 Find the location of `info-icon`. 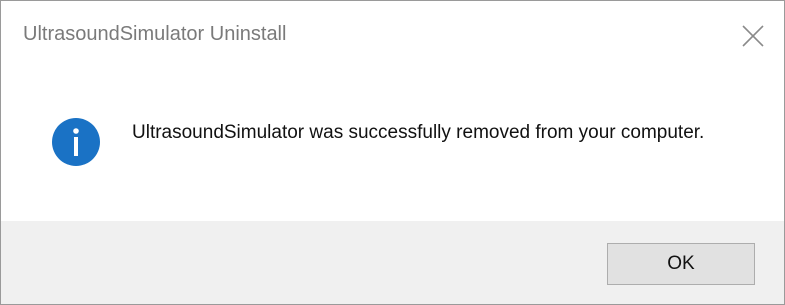

info-icon is located at coordinates (76, 142).